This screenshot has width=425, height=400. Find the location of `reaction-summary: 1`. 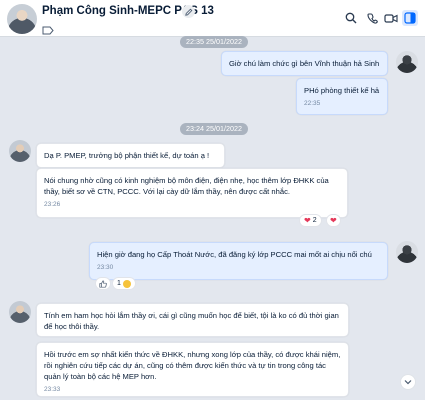

reaction-summary: 1 is located at coordinates (124, 283).